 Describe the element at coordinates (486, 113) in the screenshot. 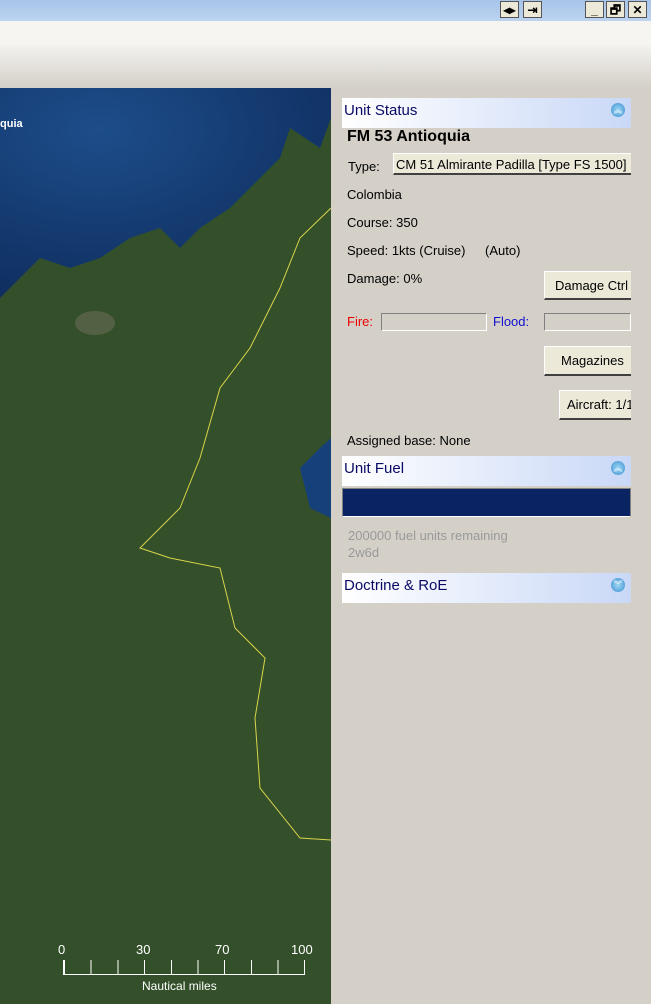

I see `unit-status-header: Unit Status ︽` at that location.